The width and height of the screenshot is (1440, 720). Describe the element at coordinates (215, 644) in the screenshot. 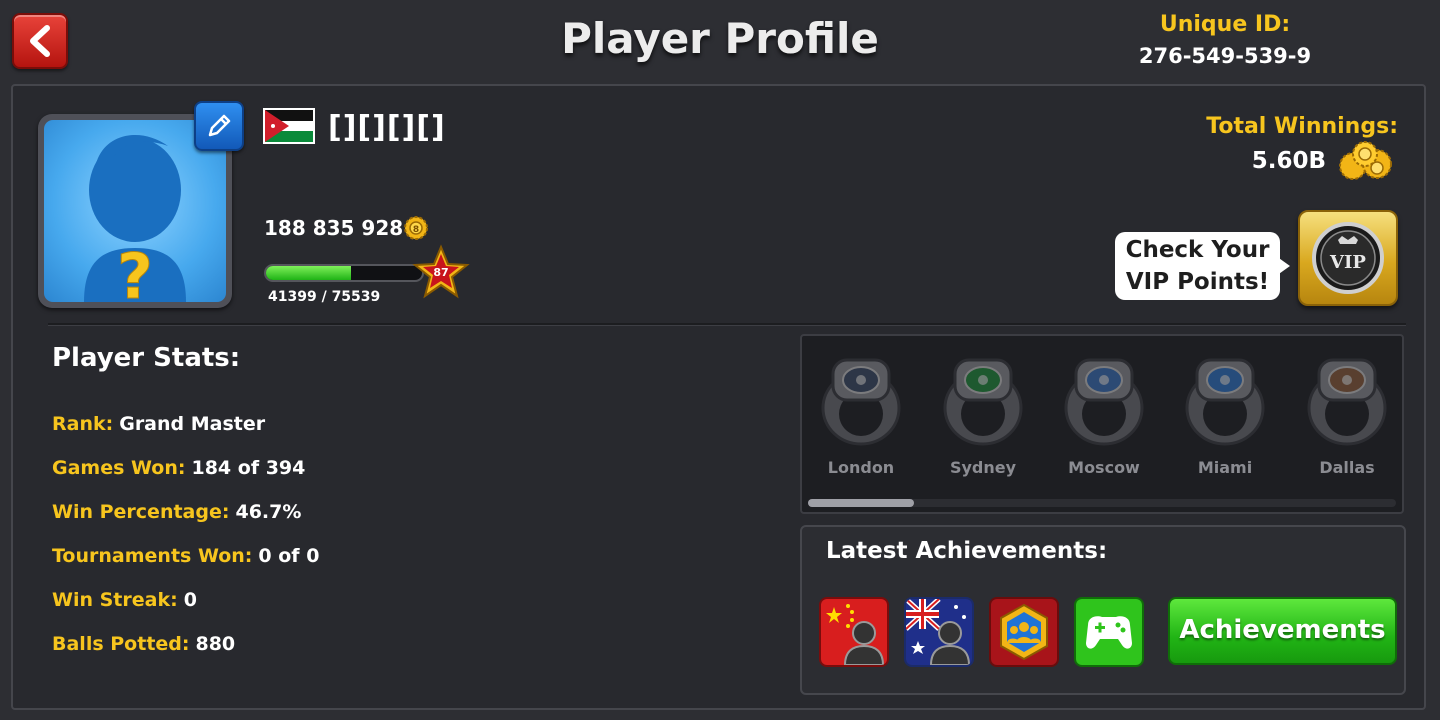

I see `stat-value: 880` at that location.